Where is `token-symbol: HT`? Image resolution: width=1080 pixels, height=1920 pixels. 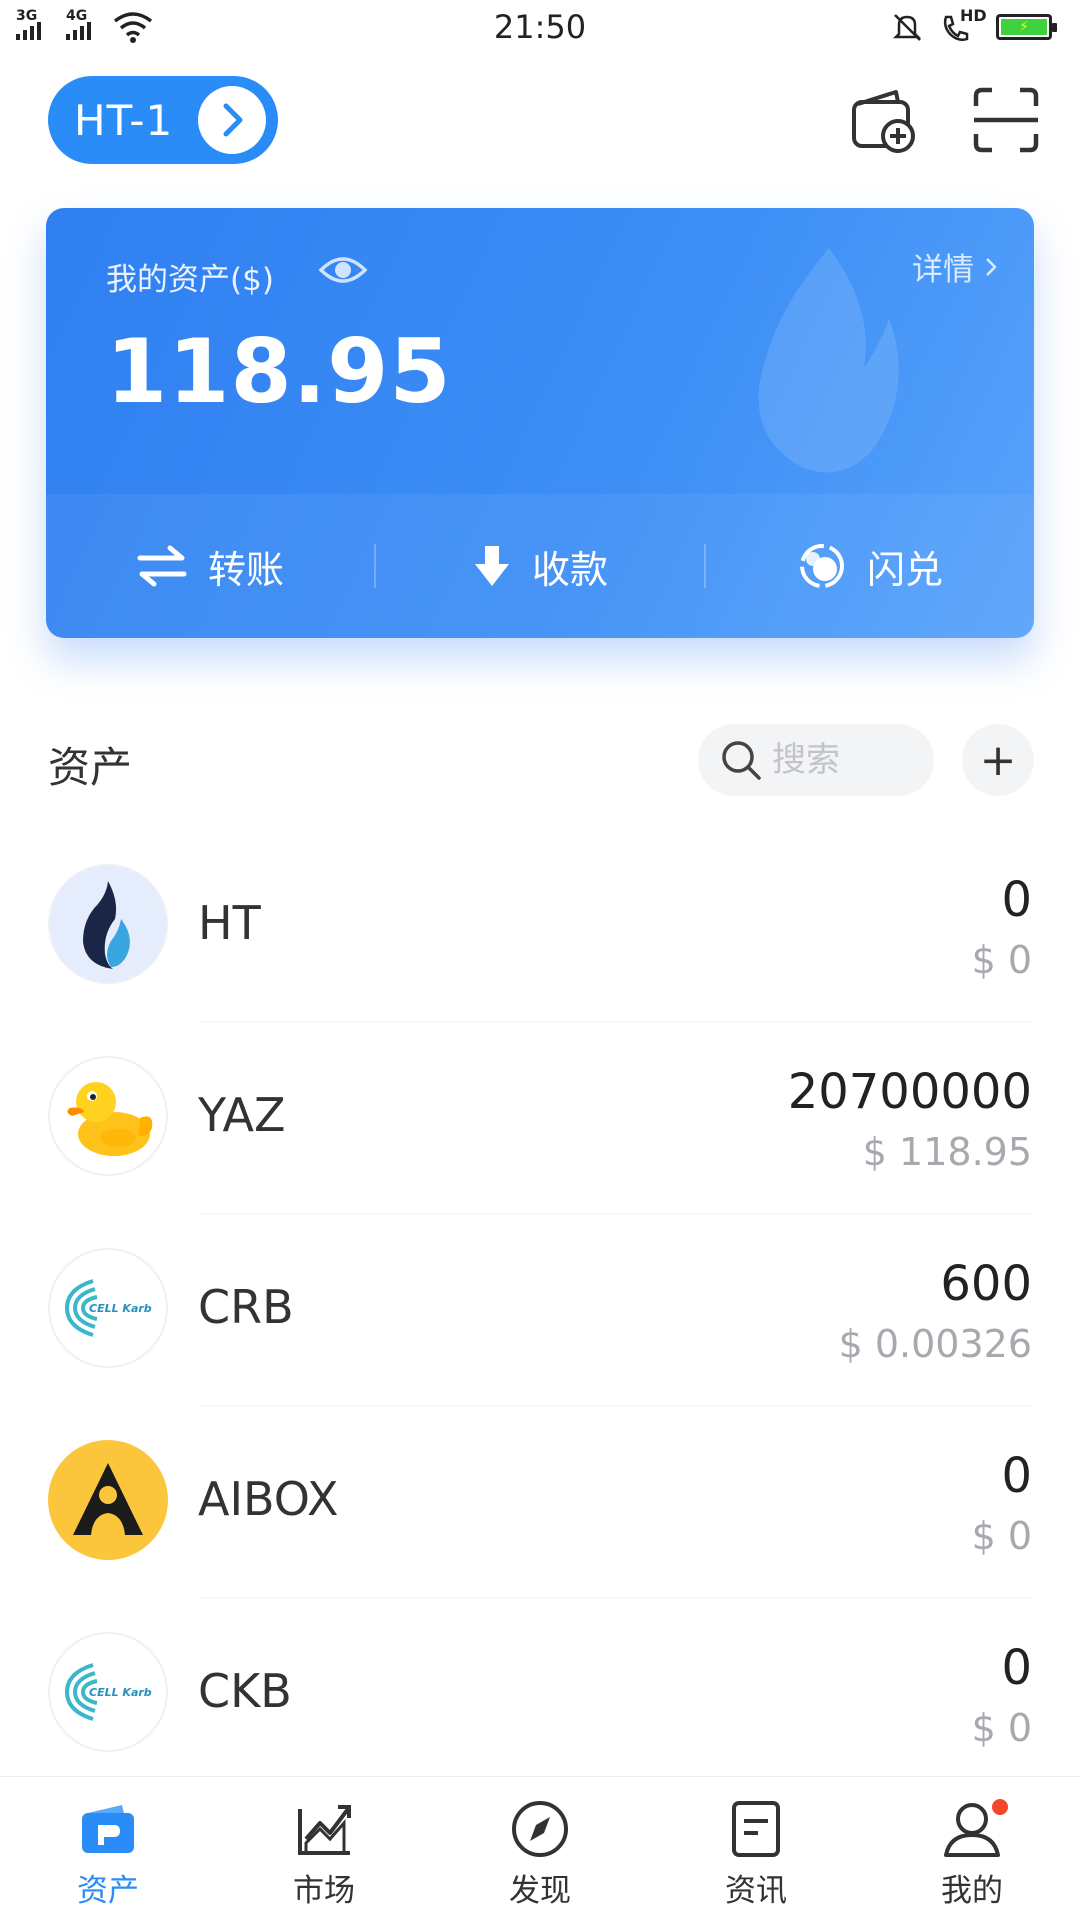 token-symbol: HT is located at coordinates (229, 923).